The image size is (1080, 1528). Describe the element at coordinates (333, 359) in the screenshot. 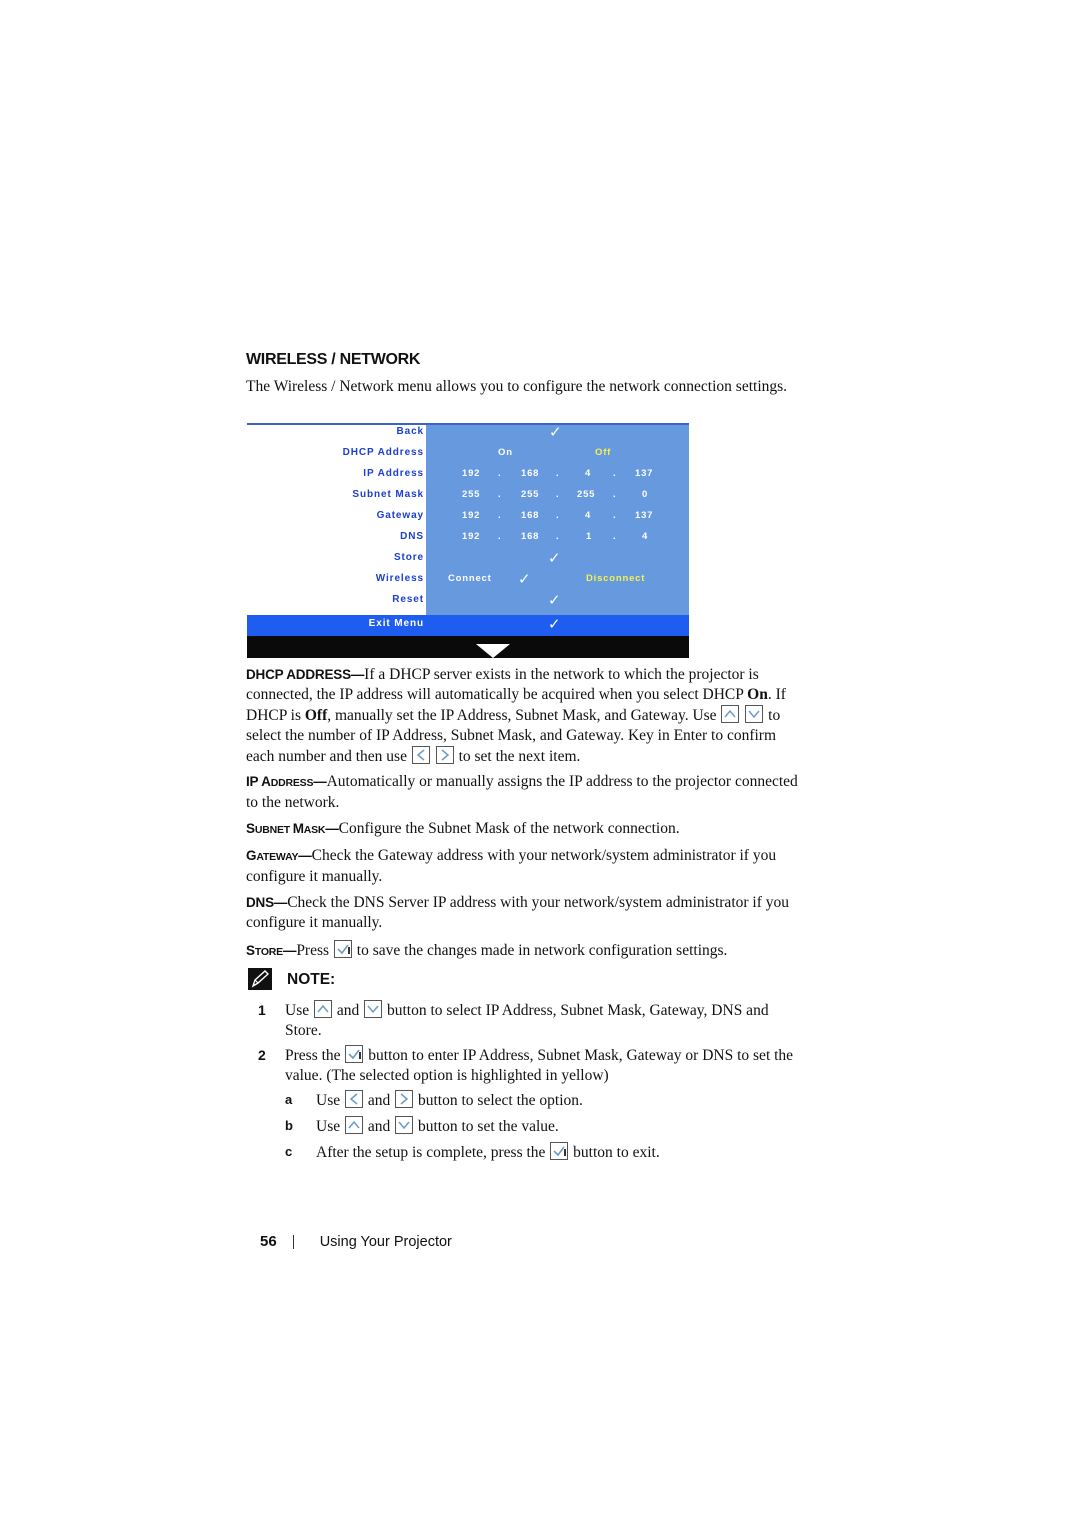

I see `section-title: WIRELESS / NETWORK` at that location.